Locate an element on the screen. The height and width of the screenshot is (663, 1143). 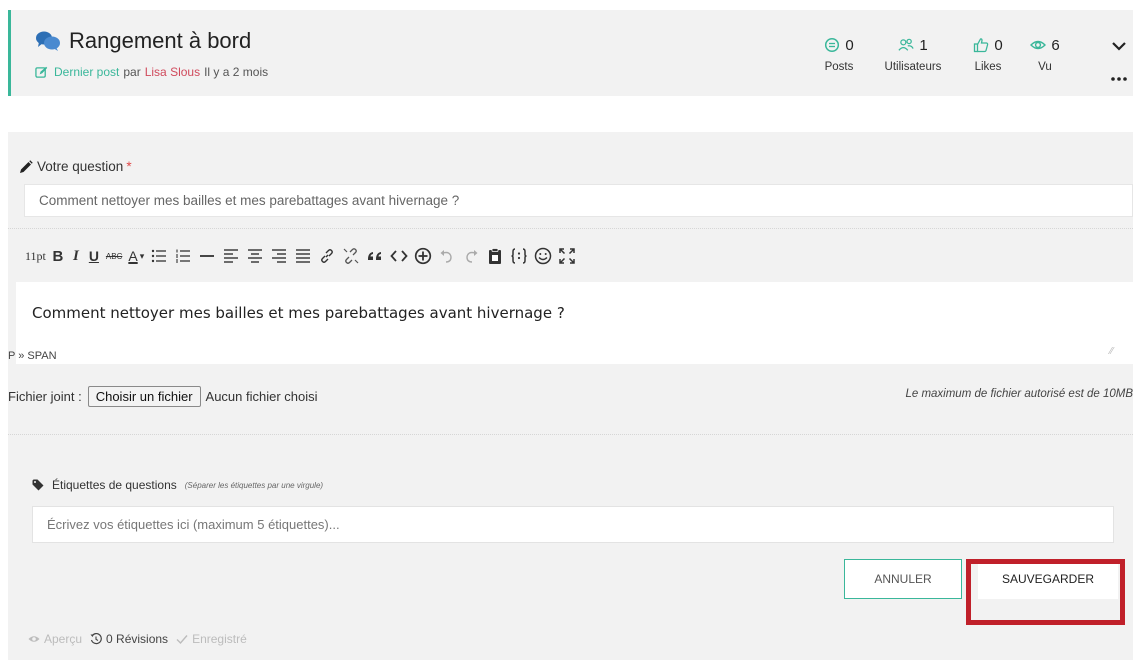
link-icon is located at coordinates (327, 256).